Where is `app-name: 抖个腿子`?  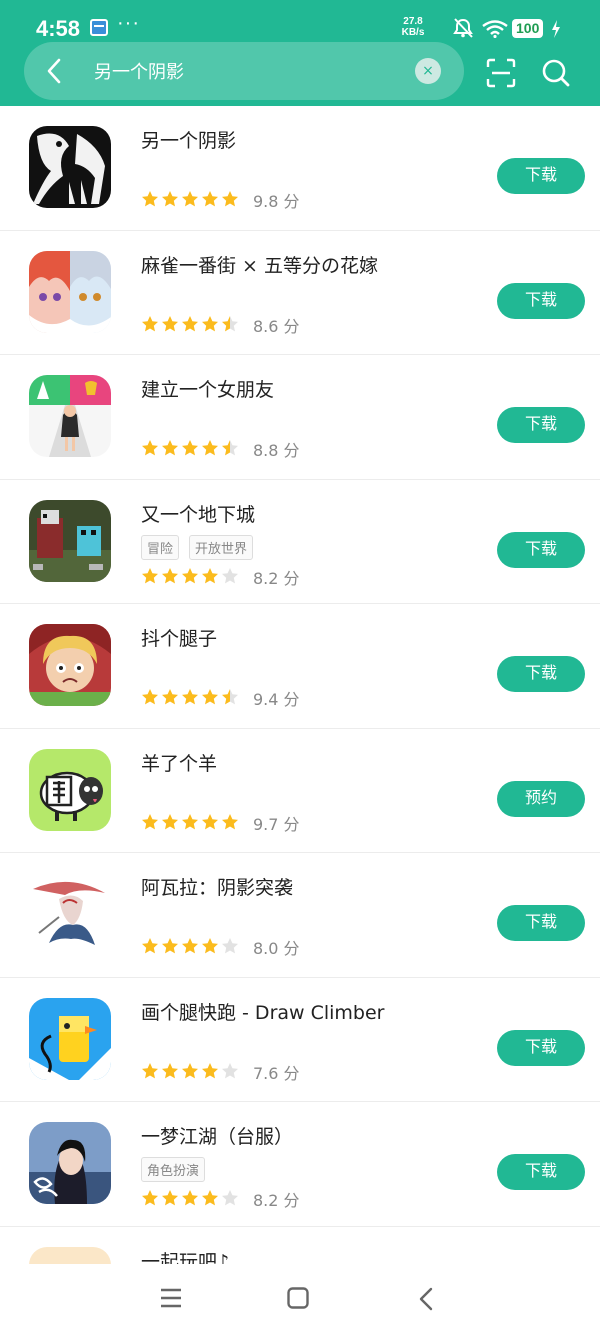 app-name: 抖个腿子 is located at coordinates (179, 637).